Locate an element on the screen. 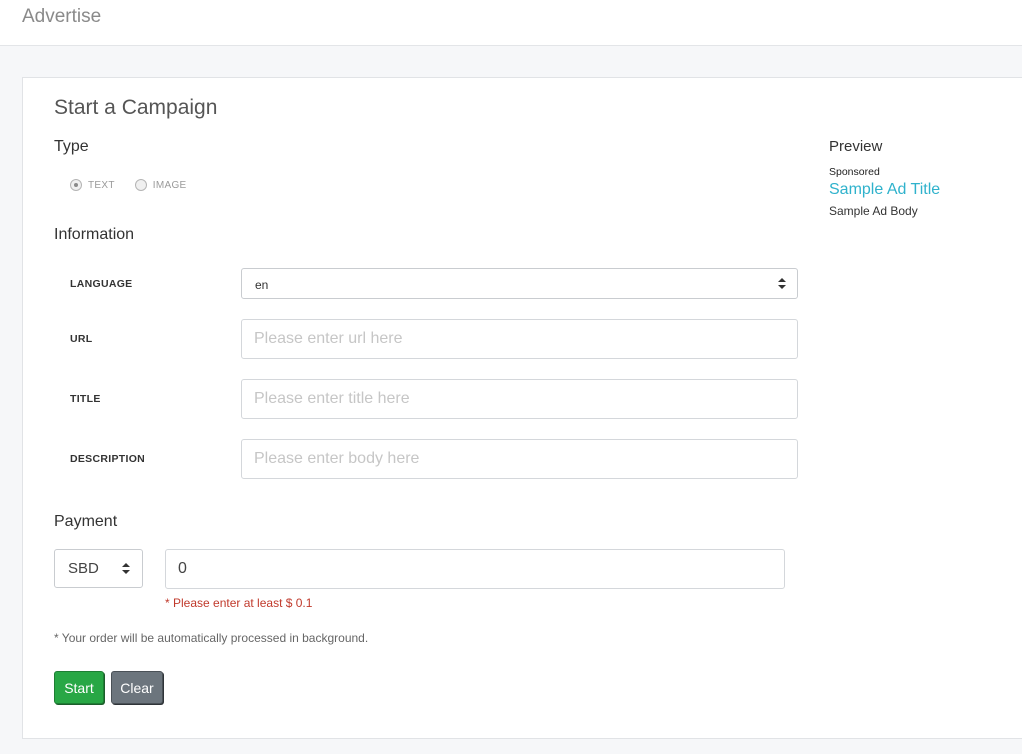  type-radio-group: TEXT IMAGE is located at coordinates (138, 185).